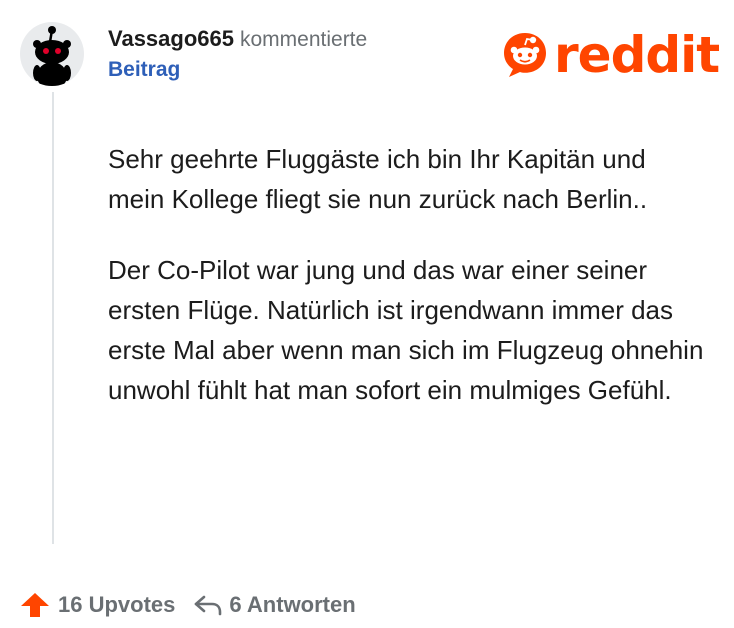 The image size is (734, 628). Describe the element at coordinates (117, 604) in the screenshot. I see `upvote-count: 16 Upvotes` at that location.